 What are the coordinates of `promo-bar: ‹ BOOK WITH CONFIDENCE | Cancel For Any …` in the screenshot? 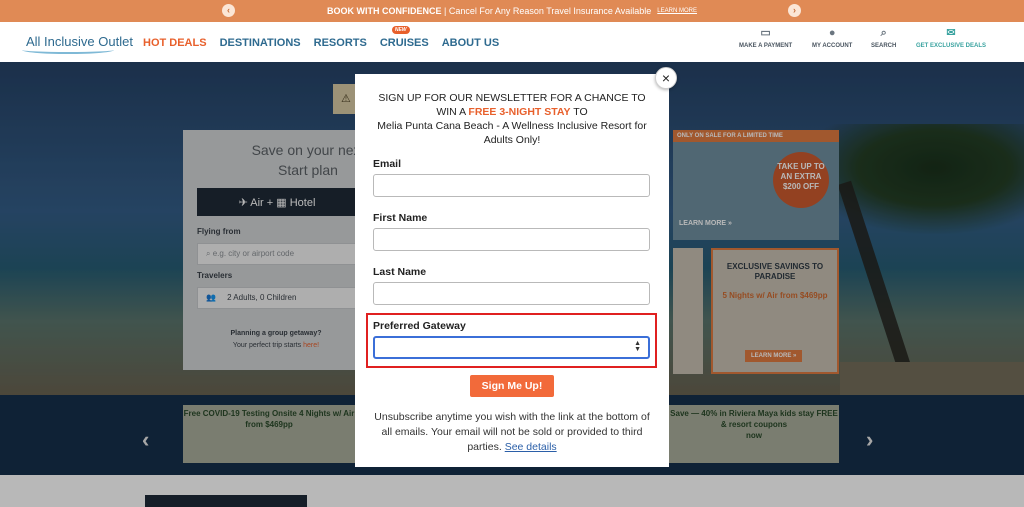 It's located at (512, 11).